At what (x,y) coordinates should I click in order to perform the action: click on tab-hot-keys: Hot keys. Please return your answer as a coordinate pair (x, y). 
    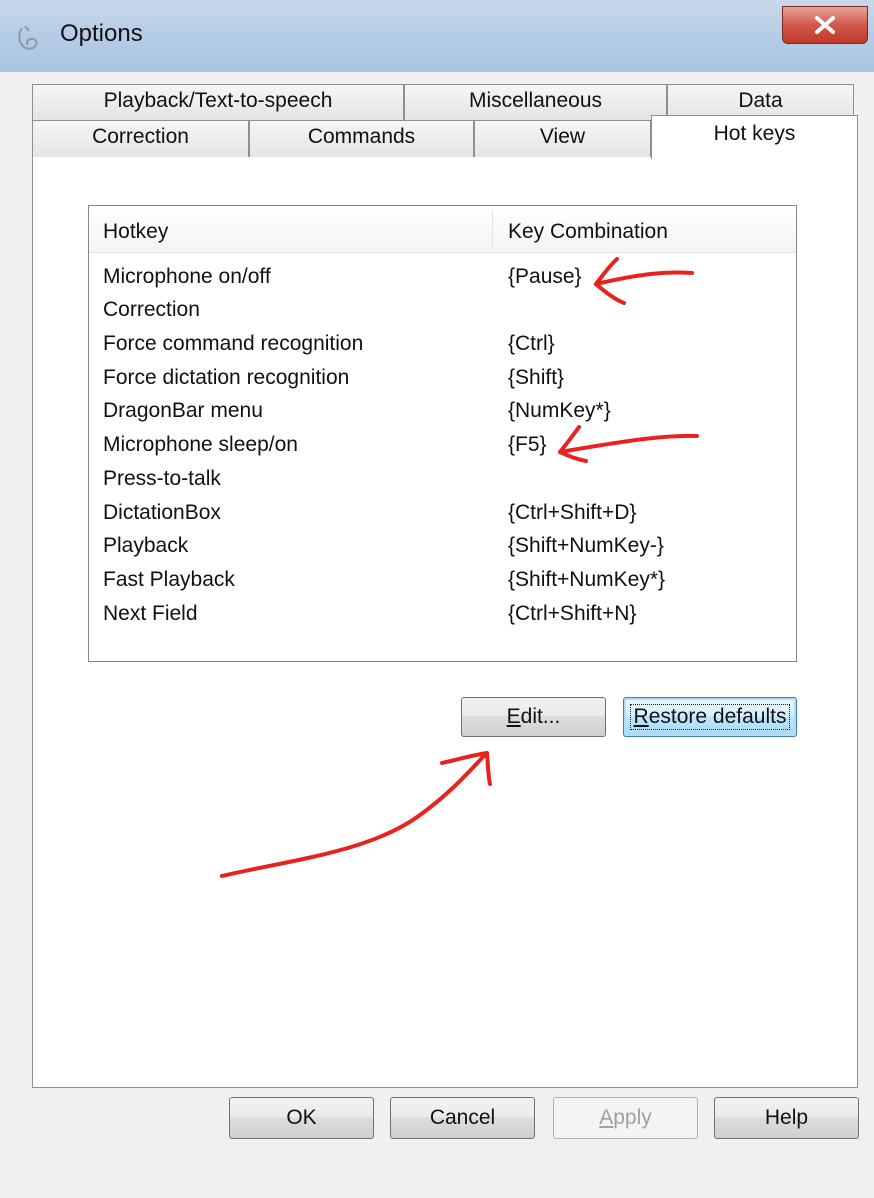
    Looking at the image, I should click on (754, 137).